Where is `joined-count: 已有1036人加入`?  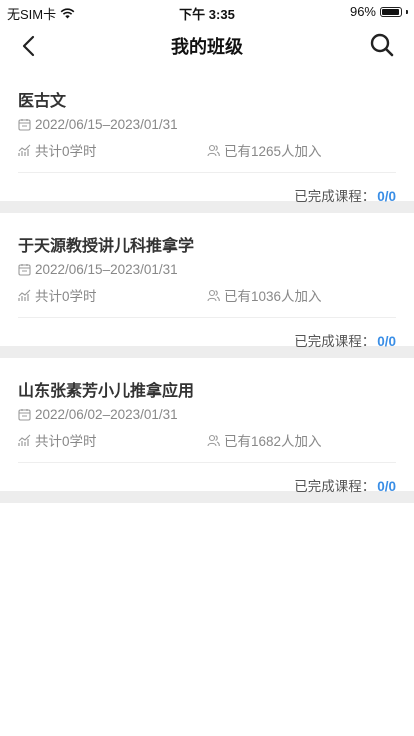 joined-count: 已有1036人加入 is located at coordinates (273, 296).